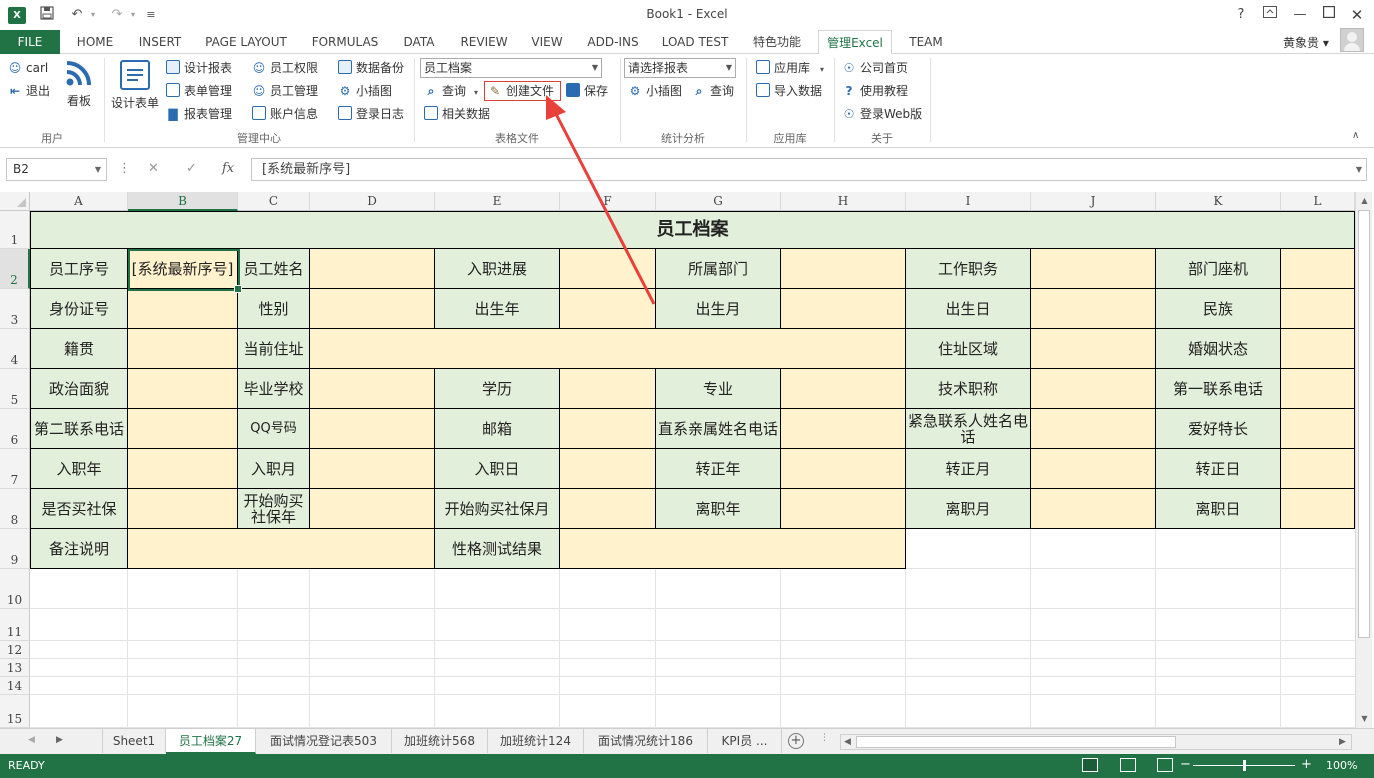 This screenshot has width=1374, height=778. What do you see at coordinates (183, 309) in the screenshot?
I see `field-input-b3` at bounding box center [183, 309].